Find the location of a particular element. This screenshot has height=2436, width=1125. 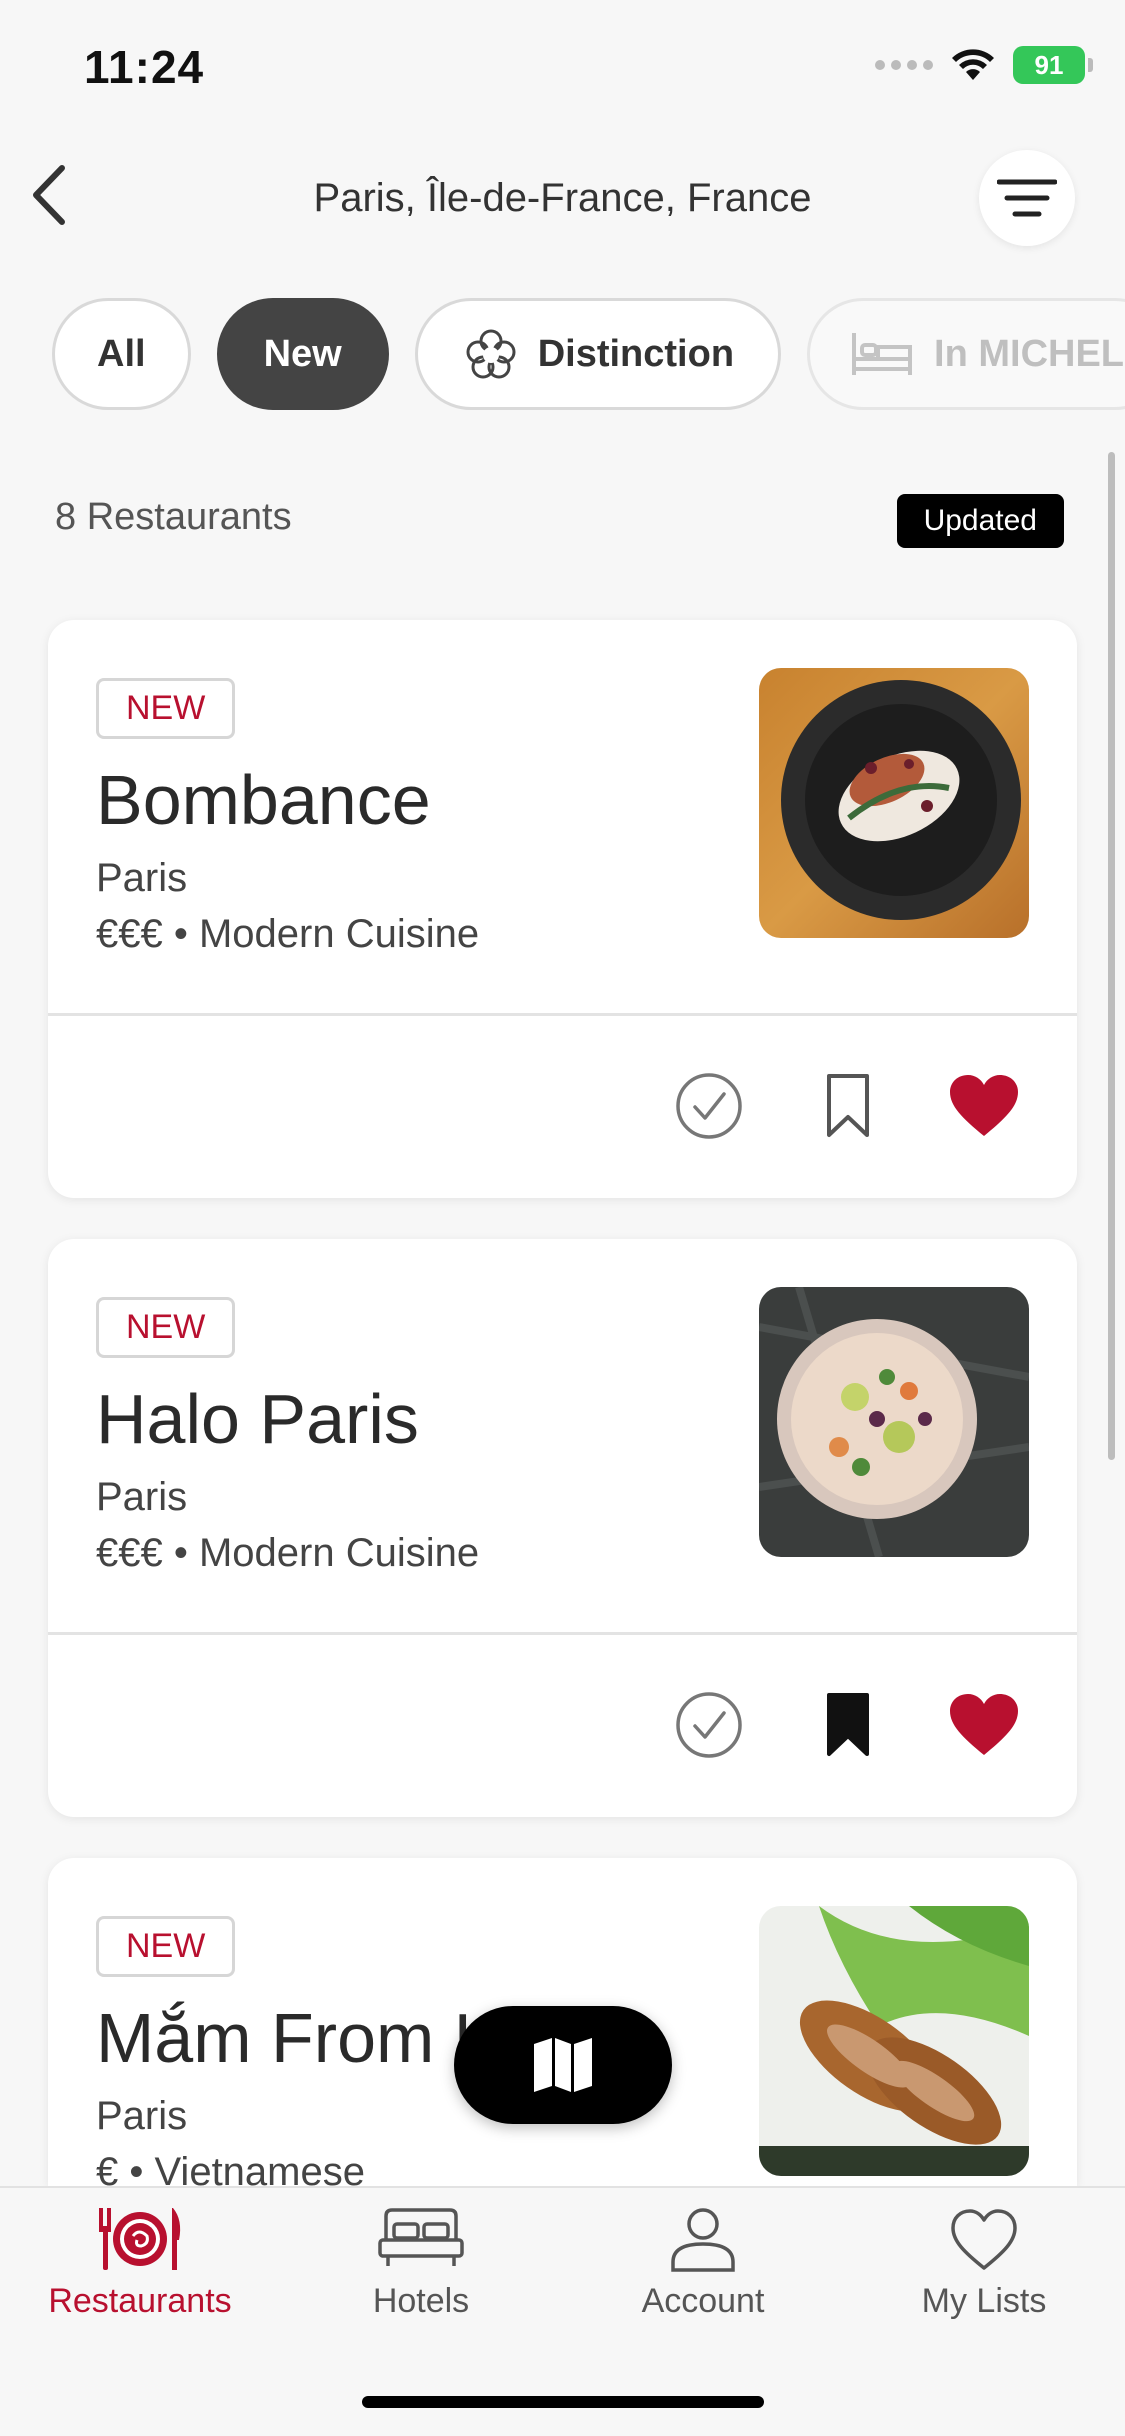

tab-label: Restaurants is located at coordinates (140, 2301).